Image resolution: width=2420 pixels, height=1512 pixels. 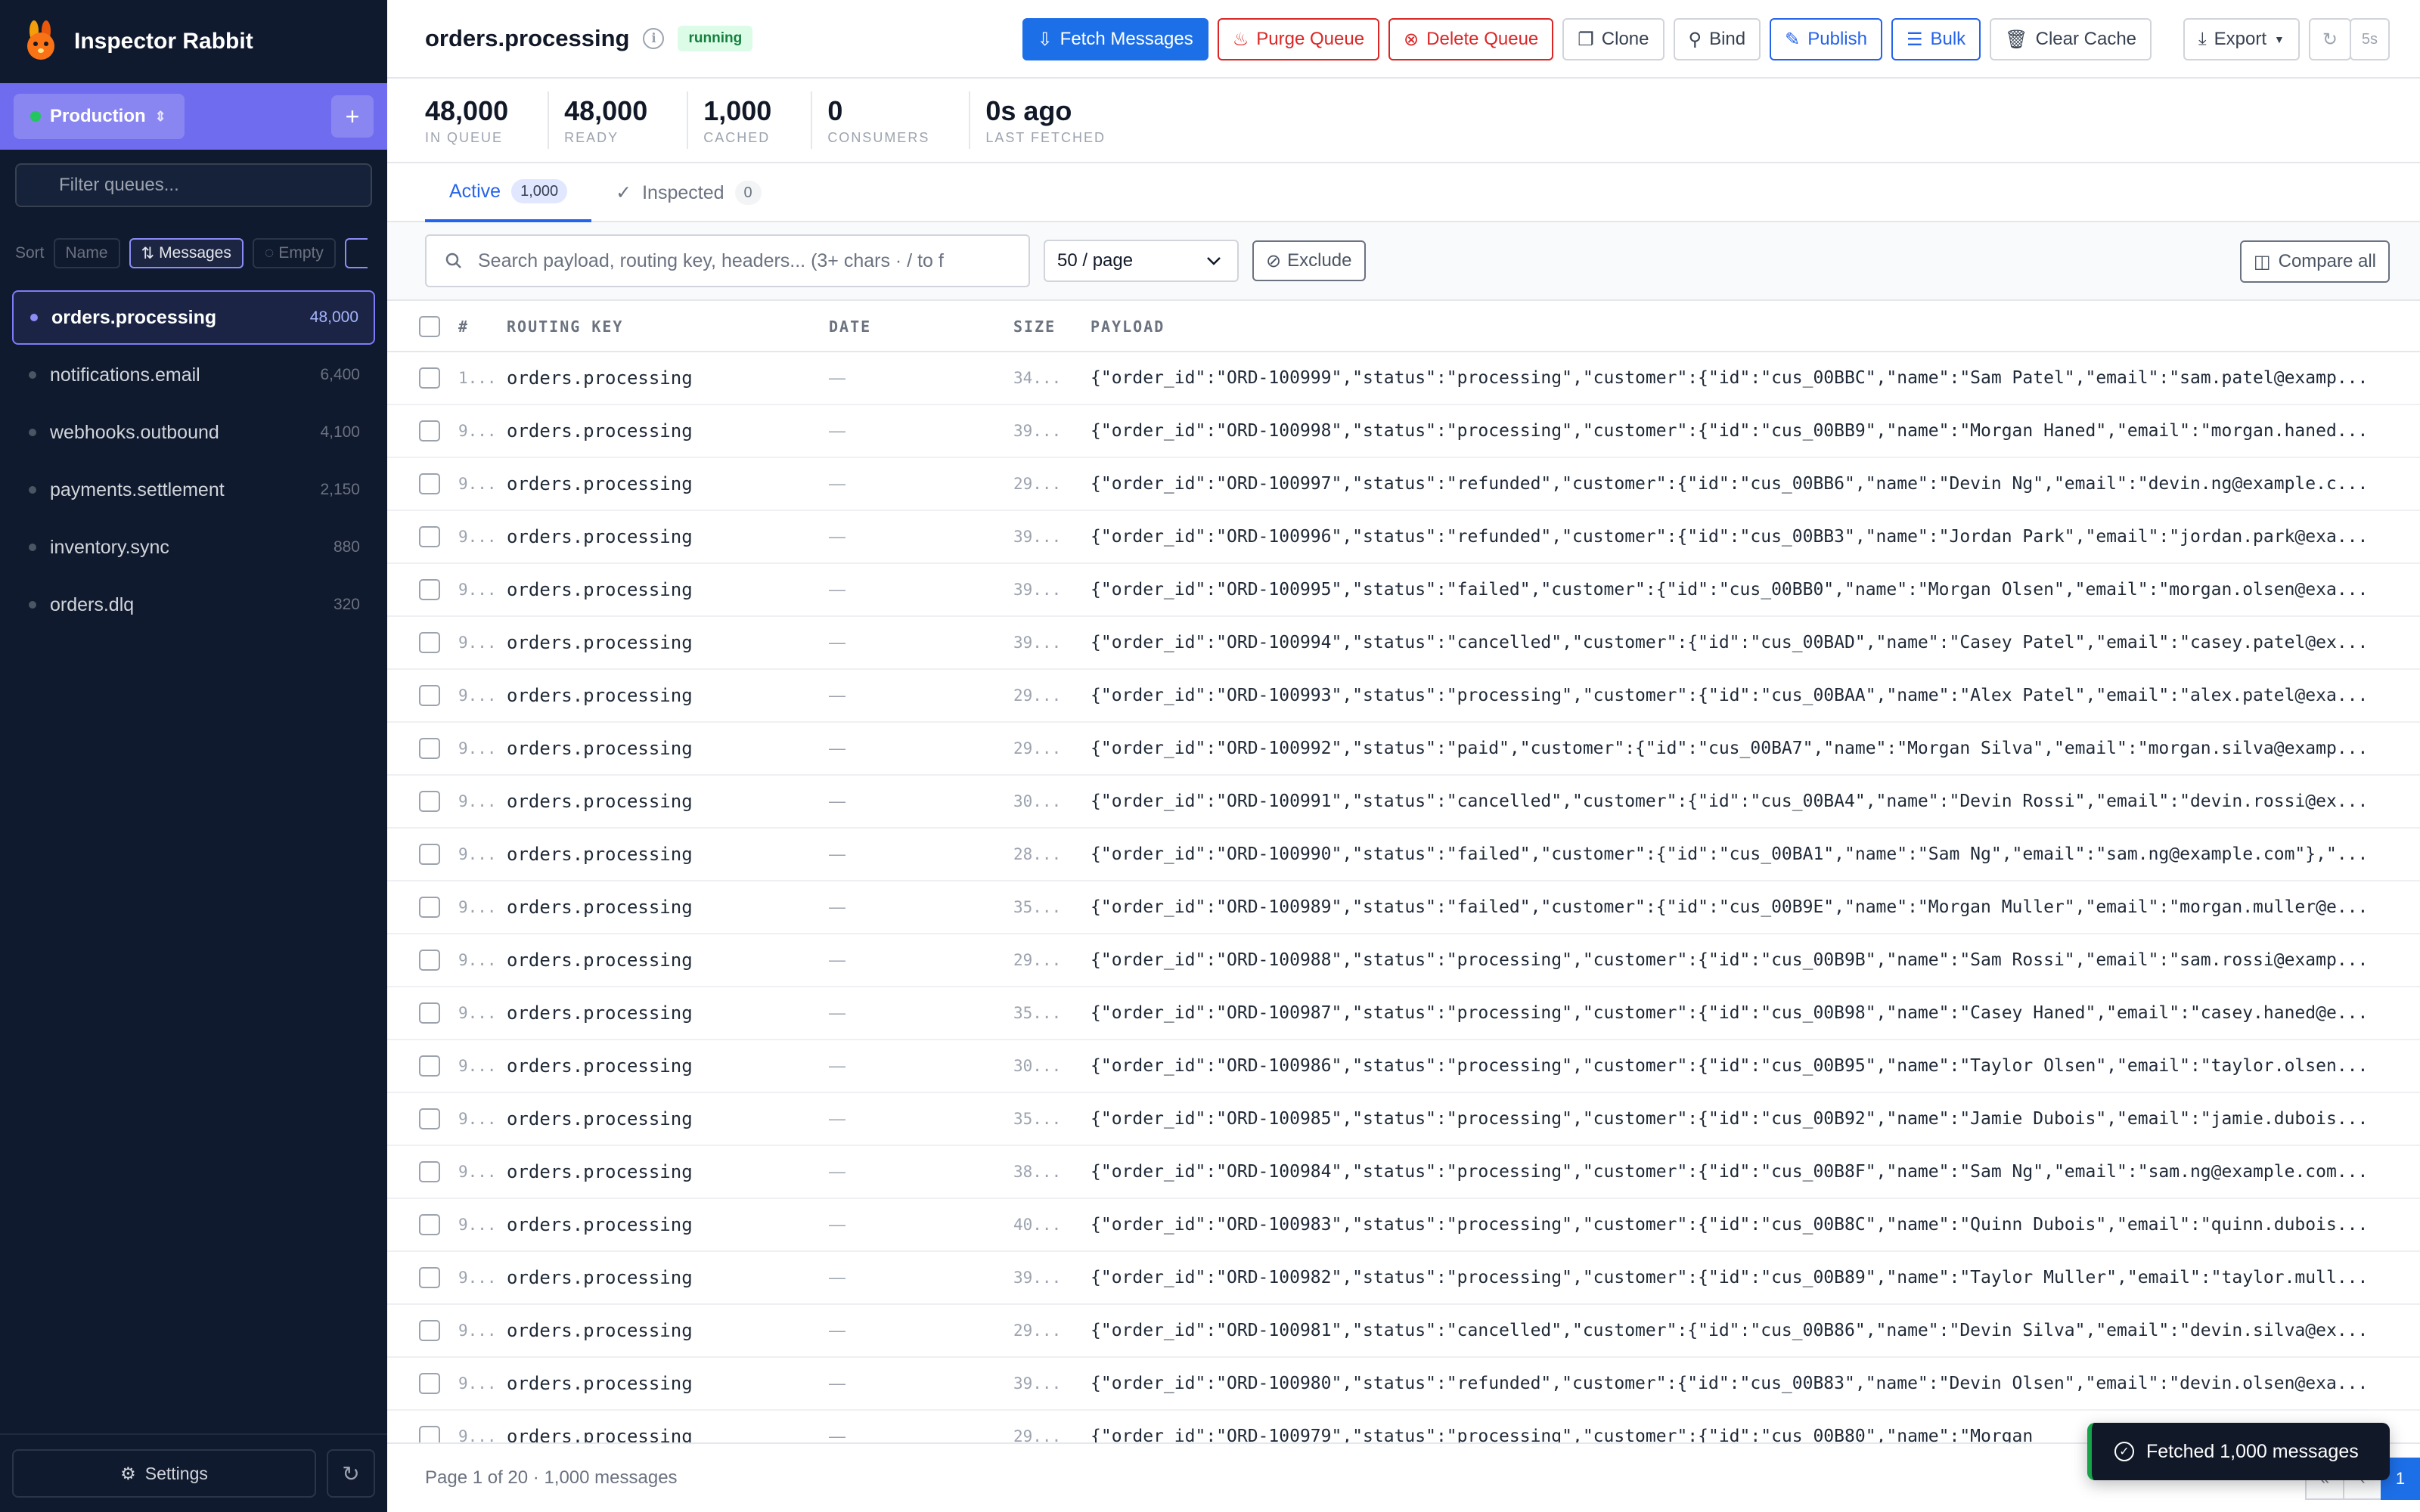 What do you see at coordinates (1298, 39) in the screenshot?
I see `purge-queue-button: ♨ Purge Queue` at bounding box center [1298, 39].